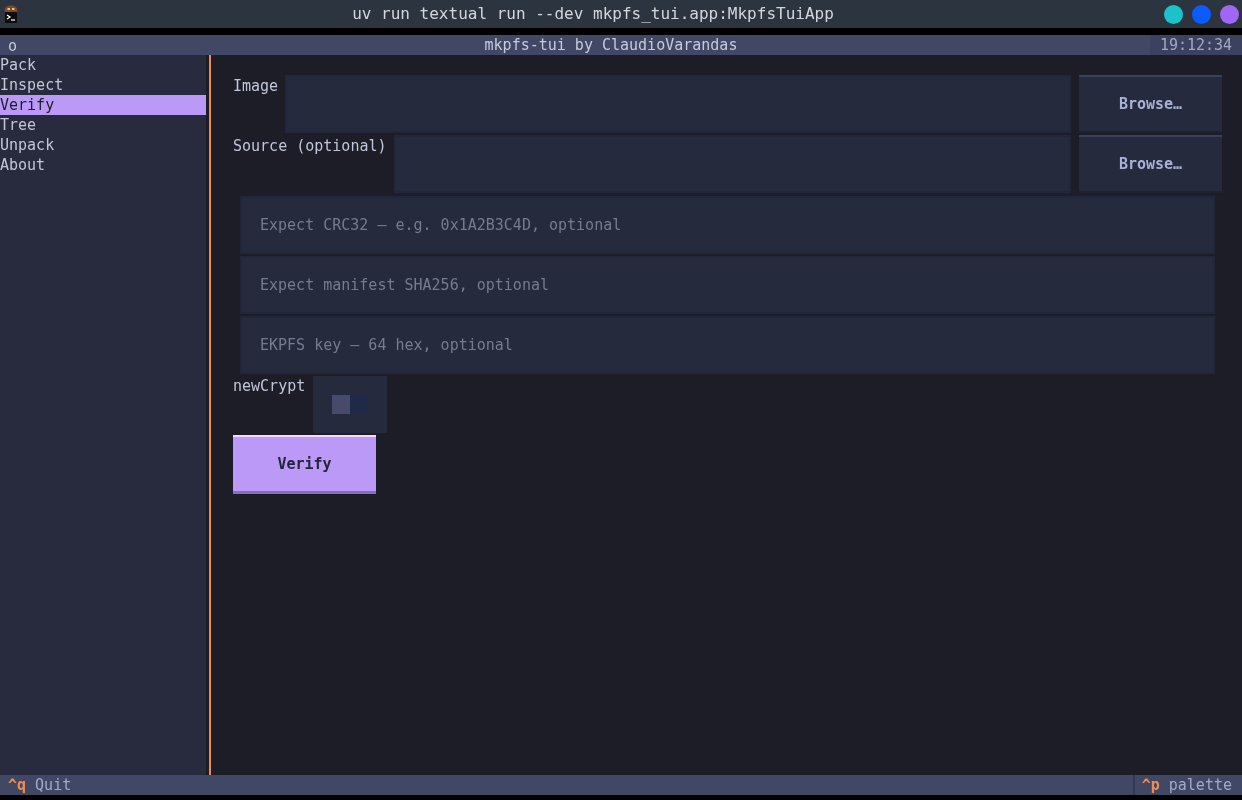  I want to click on sidebar-item: Tree, so click(103, 125).